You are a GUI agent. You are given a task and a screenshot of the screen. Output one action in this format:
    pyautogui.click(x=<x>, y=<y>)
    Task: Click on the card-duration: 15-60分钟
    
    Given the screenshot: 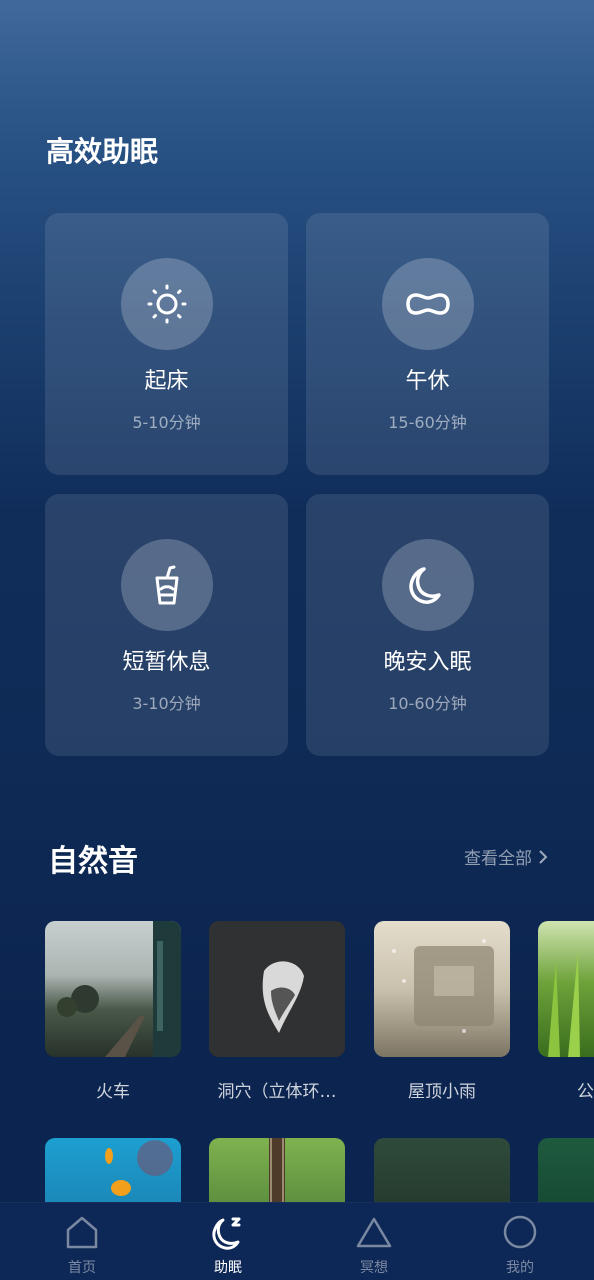 What is the action you would take?
    pyautogui.click(x=427, y=422)
    